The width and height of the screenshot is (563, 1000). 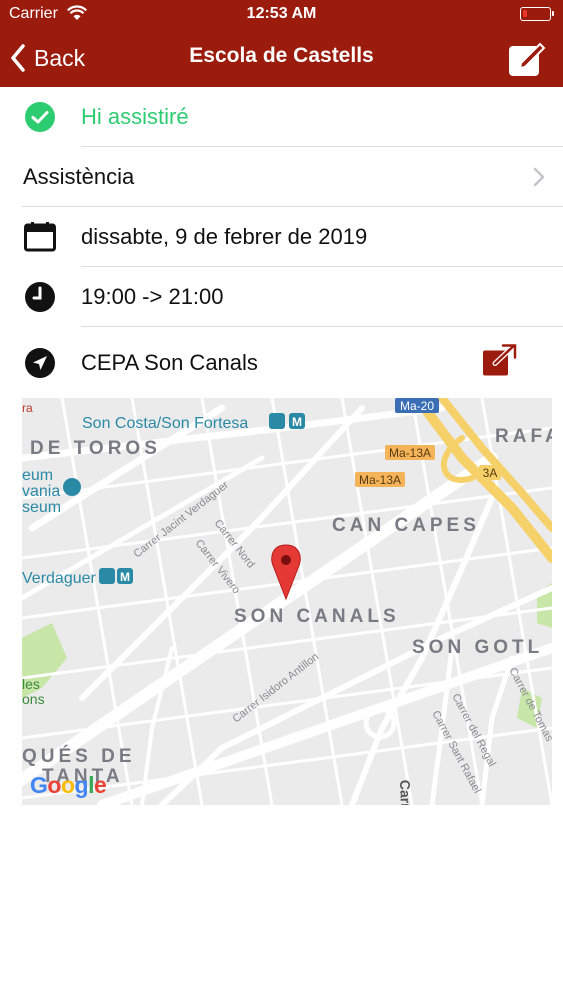 I want to click on map-label-toros: DE TOROS, so click(x=95, y=448).